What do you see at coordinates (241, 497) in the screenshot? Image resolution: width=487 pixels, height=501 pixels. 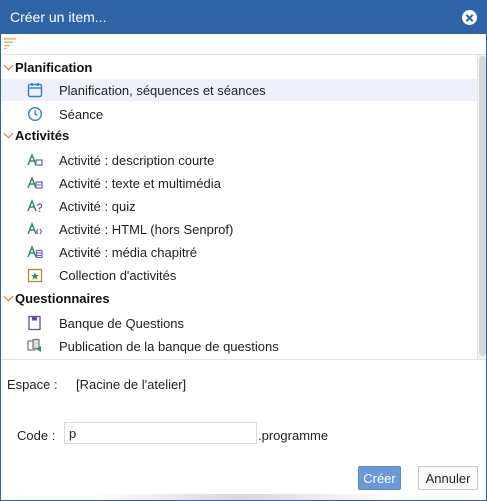 I see `background-blur` at bounding box center [241, 497].